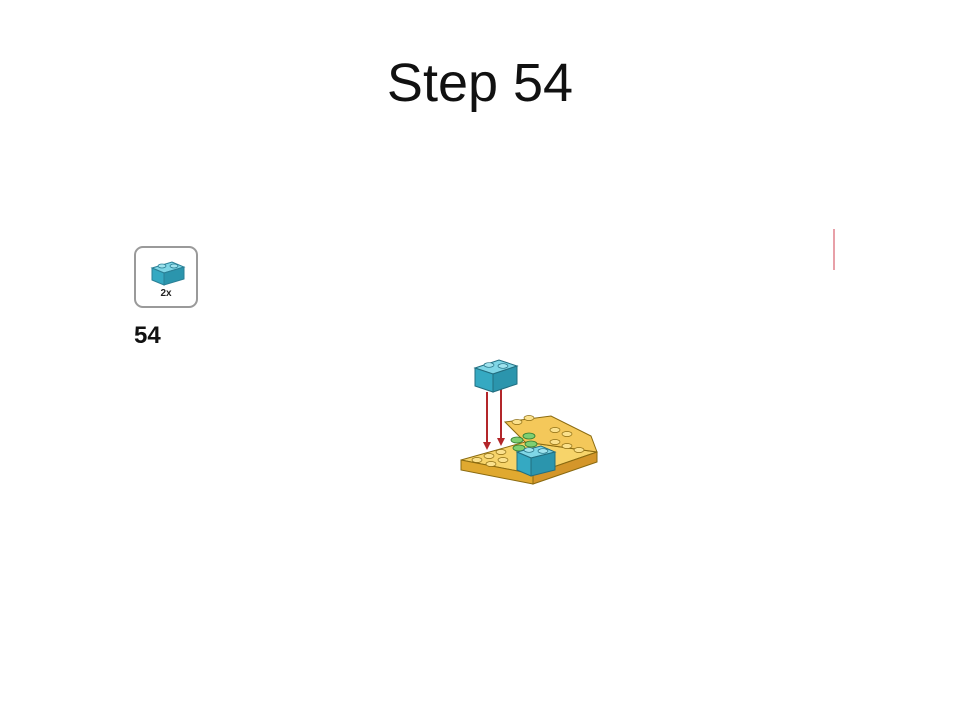 The width and height of the screenshot is (960, 720). Describe the element at coordinates (480, 83) in the screenshot. I see `slide-title: Step 54` at that location.